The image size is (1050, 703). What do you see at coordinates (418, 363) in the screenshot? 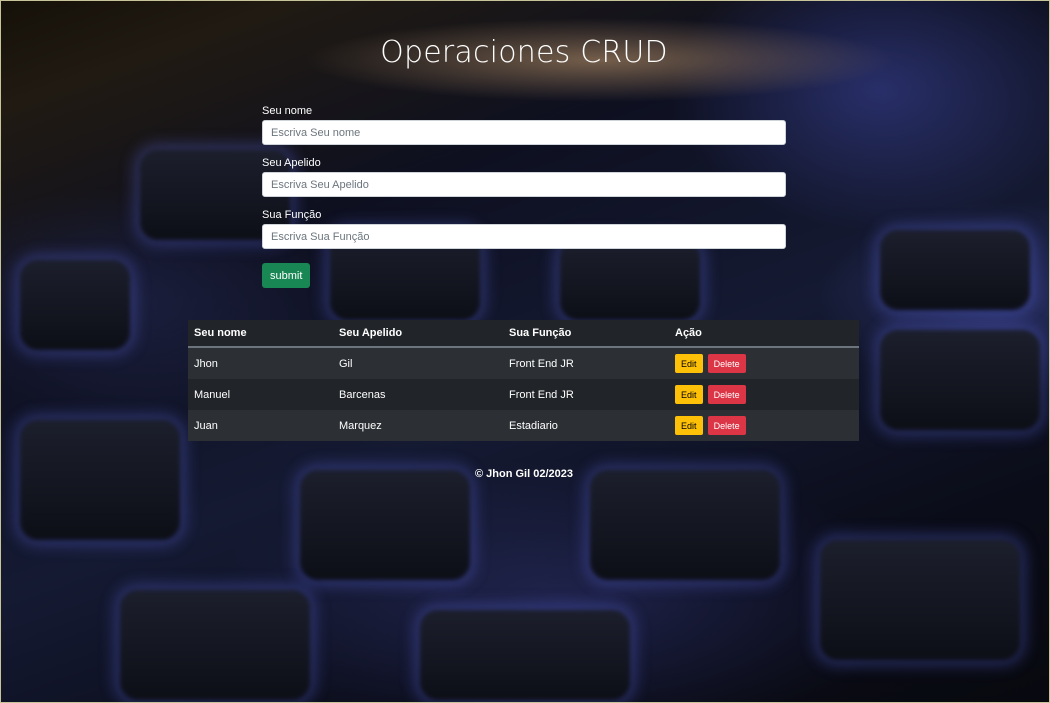
I see `cell-apelido: Gil` at bounding box center [418, 363].